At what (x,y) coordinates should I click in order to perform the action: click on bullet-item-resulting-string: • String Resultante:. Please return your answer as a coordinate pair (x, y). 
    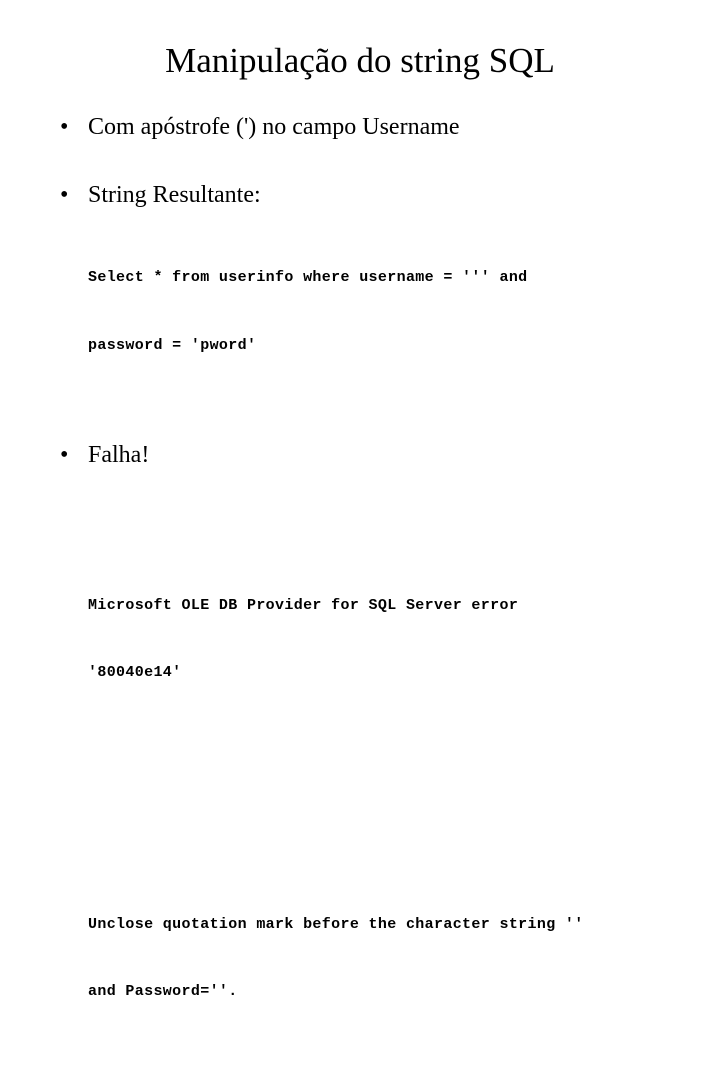
    Looking at the image, I should click on (360, 195).